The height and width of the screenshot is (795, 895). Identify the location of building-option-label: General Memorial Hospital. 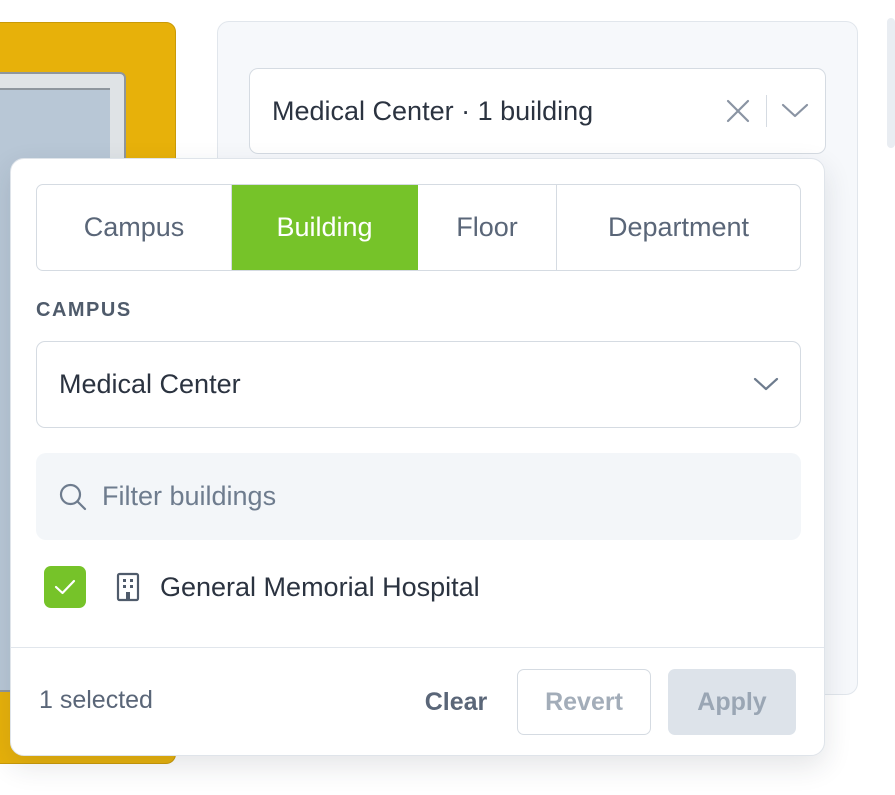
(320, 586).